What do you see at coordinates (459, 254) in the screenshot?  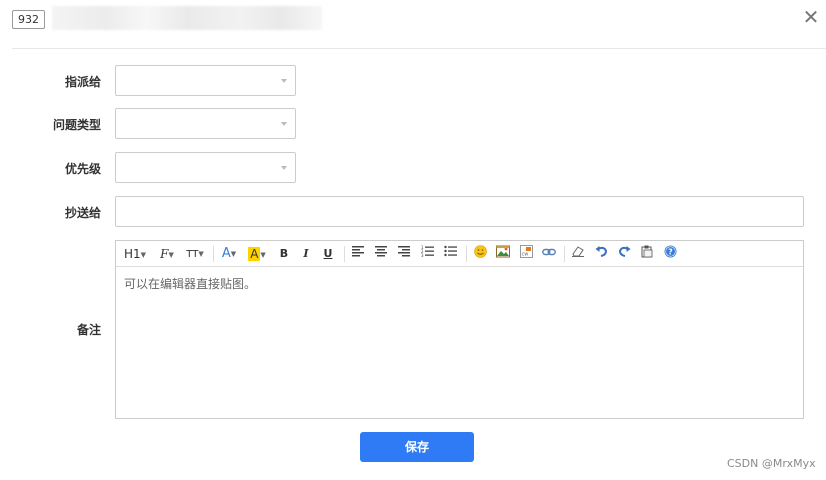 I see `editor-toolbar: H1▼ F▼ TT▼ A▼ A ▼ B I U 1 2 3 cw ?` at bounding box center [459, 254].